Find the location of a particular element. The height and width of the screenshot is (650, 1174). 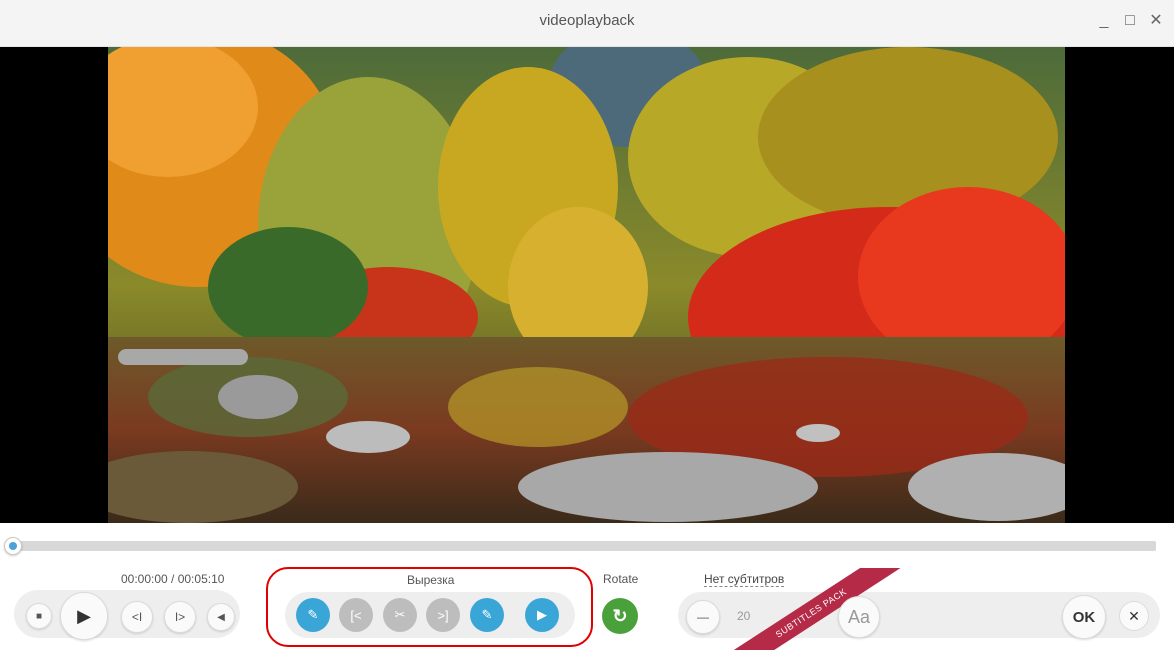

title-bar: videoplayback _ □ ✕ is located at coordinates (587, 23).